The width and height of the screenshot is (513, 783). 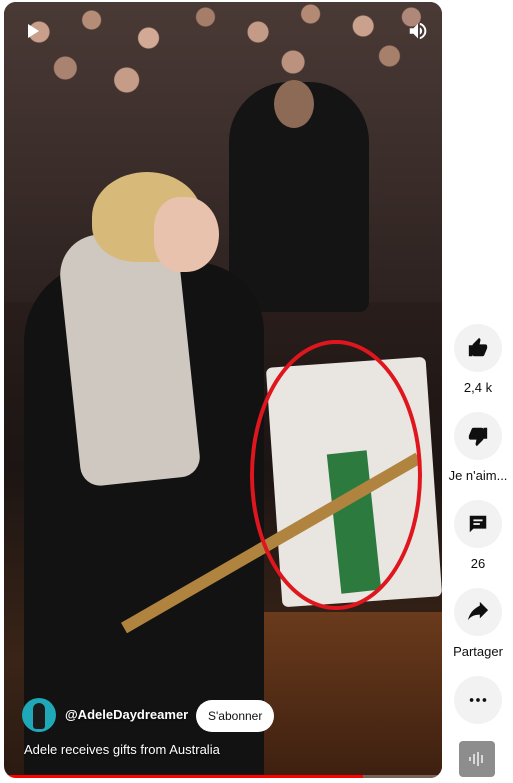 I want to click on share-action: Partager, so click(x=478, y=623).